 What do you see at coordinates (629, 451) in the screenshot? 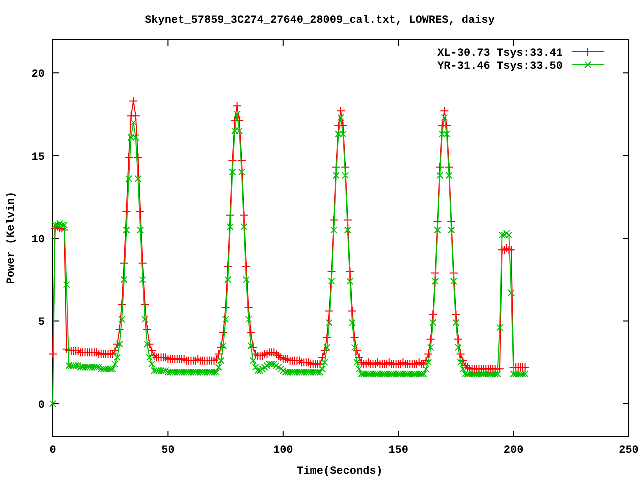
I see `x-tick-label: 250` at bounding box center [629, 451].